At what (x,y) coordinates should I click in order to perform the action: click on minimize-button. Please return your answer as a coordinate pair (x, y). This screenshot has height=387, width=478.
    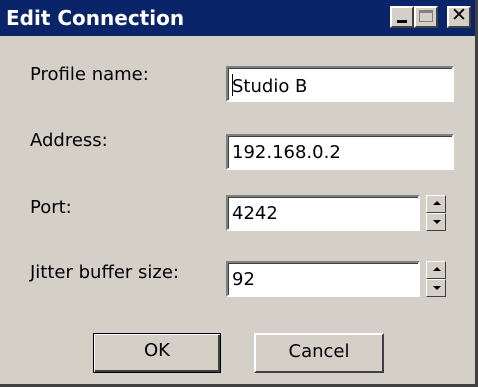
    Looking at the image, I should click on (402, 17).